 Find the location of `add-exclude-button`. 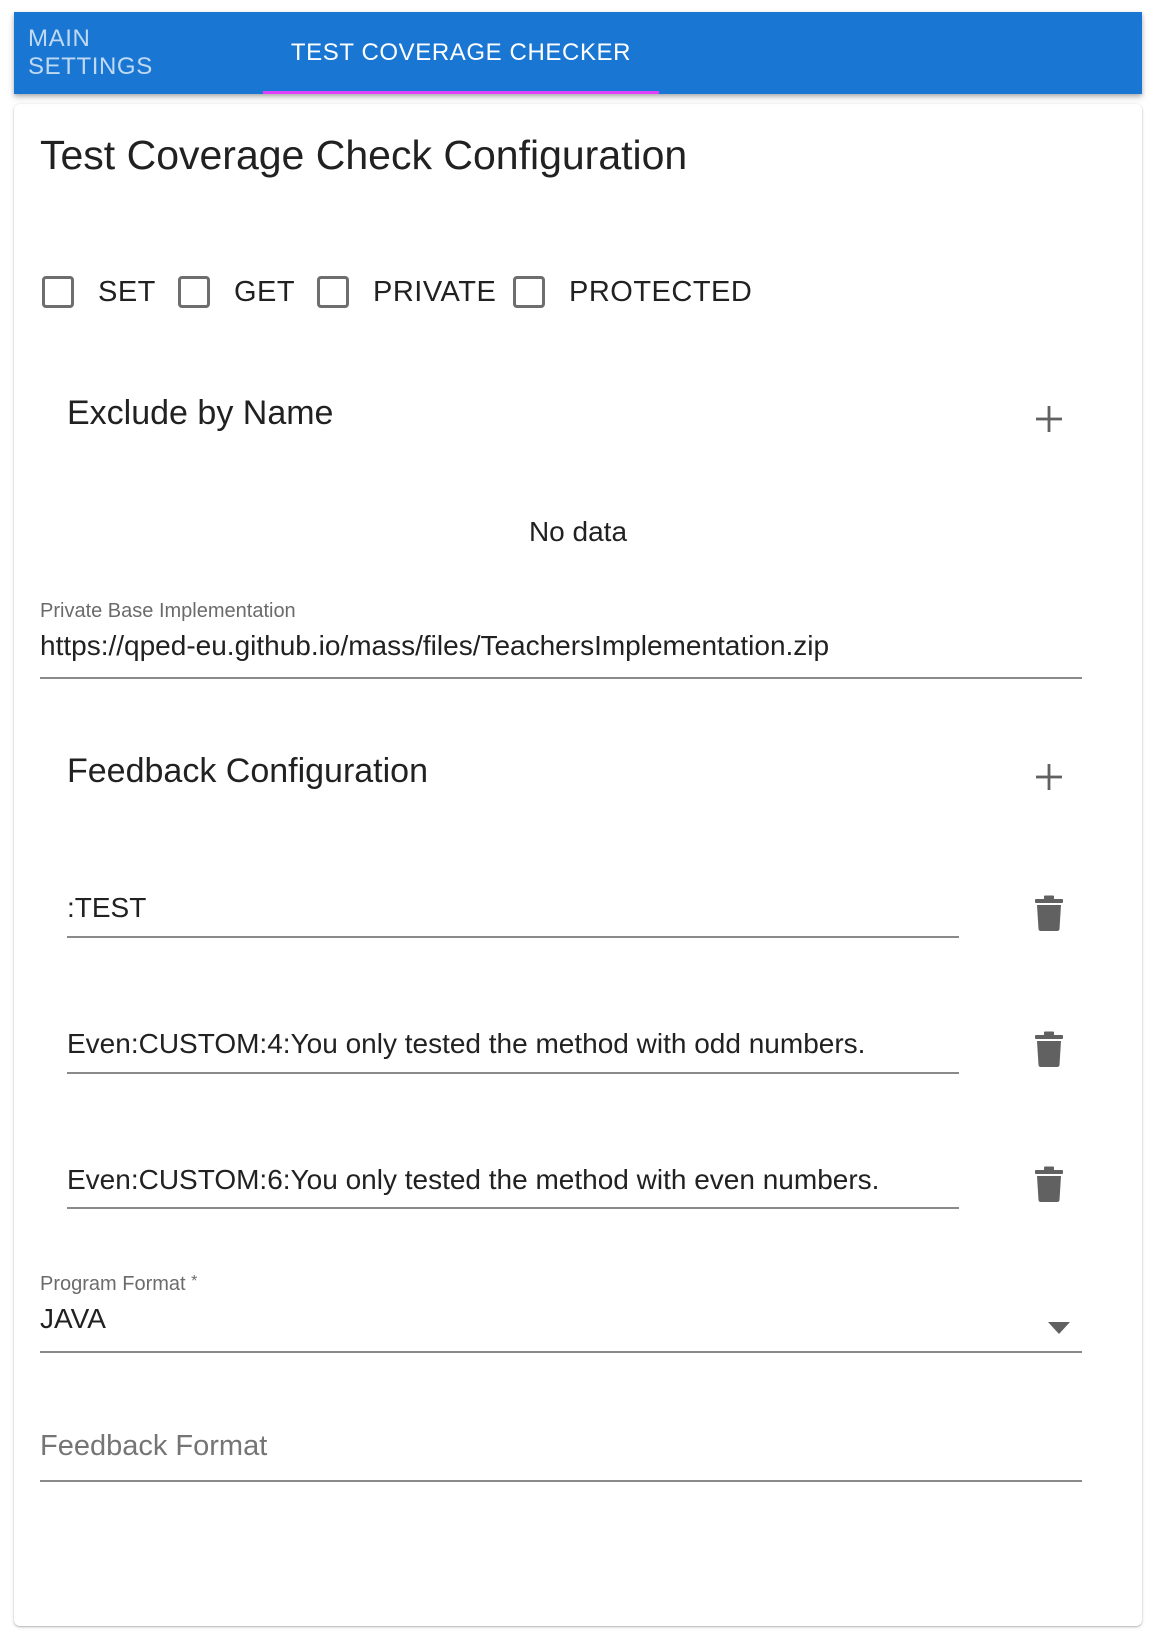

add-exclude-button is located at coordinates (1049, 419).